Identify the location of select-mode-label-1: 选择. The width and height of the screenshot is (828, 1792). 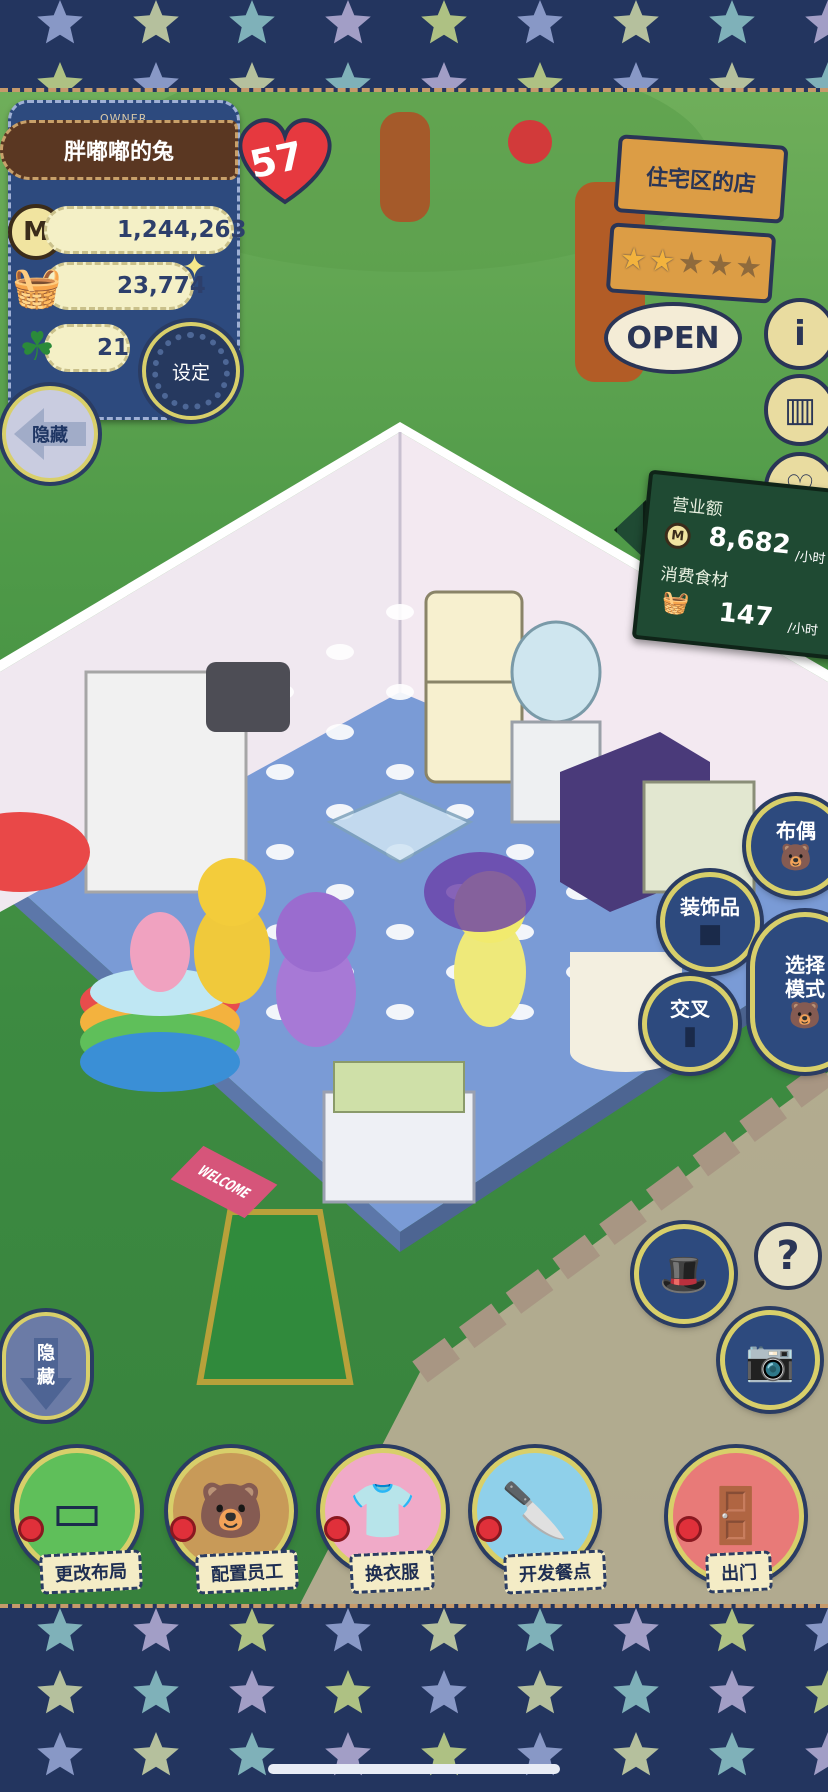
(805, 965).